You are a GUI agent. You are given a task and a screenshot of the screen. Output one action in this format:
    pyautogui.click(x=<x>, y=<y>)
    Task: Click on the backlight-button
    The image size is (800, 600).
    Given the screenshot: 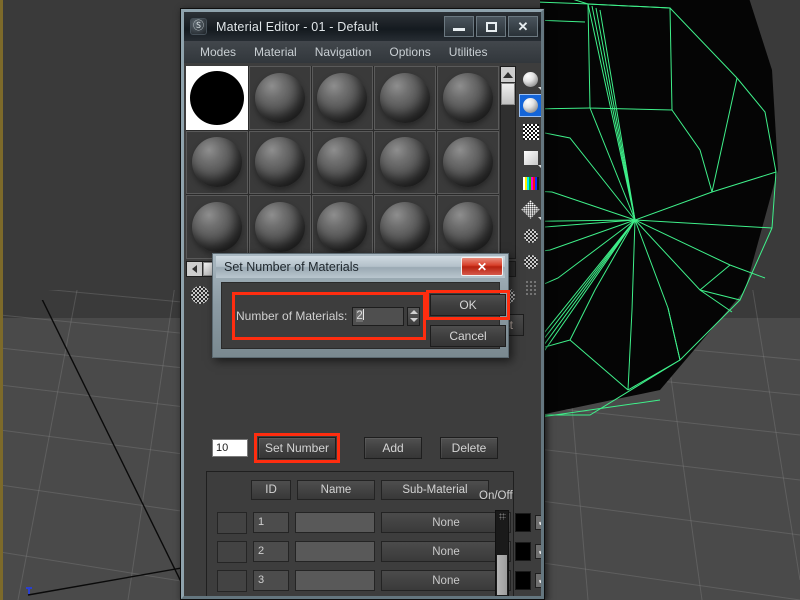 What is the action you would take?
    pyautogui.click(x=530, y=105)
    